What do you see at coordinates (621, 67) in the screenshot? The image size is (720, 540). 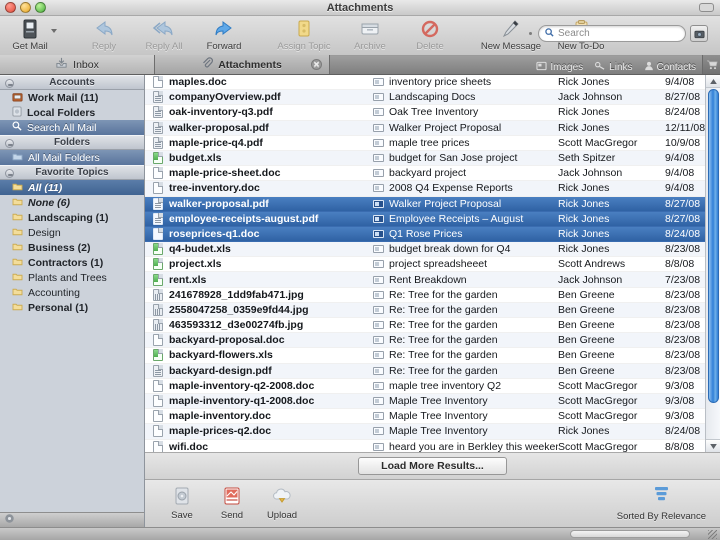 I see `filter-label: Links` at bounding box center [621, 67].